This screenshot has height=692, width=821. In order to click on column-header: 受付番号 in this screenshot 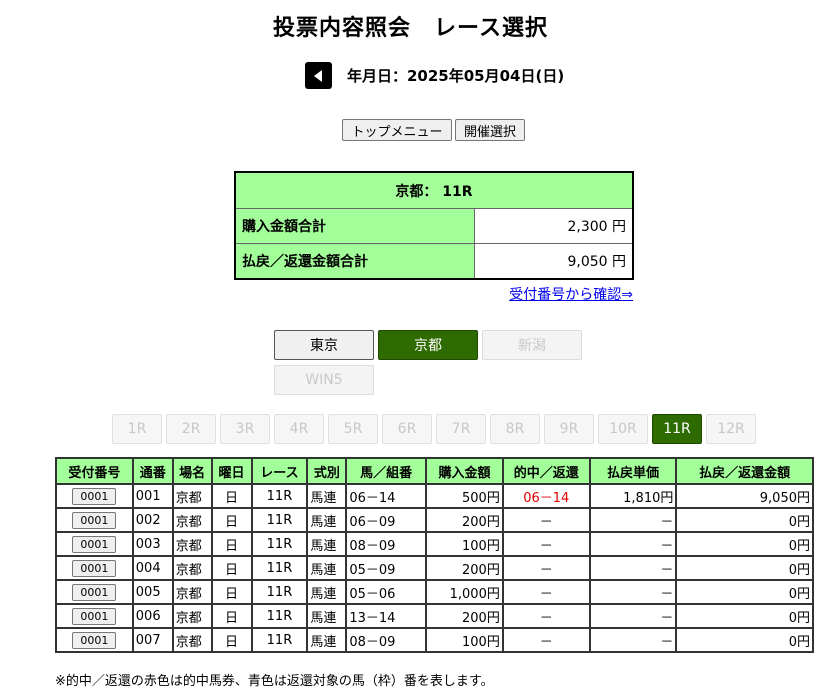, I will do `click(94, 471)`.